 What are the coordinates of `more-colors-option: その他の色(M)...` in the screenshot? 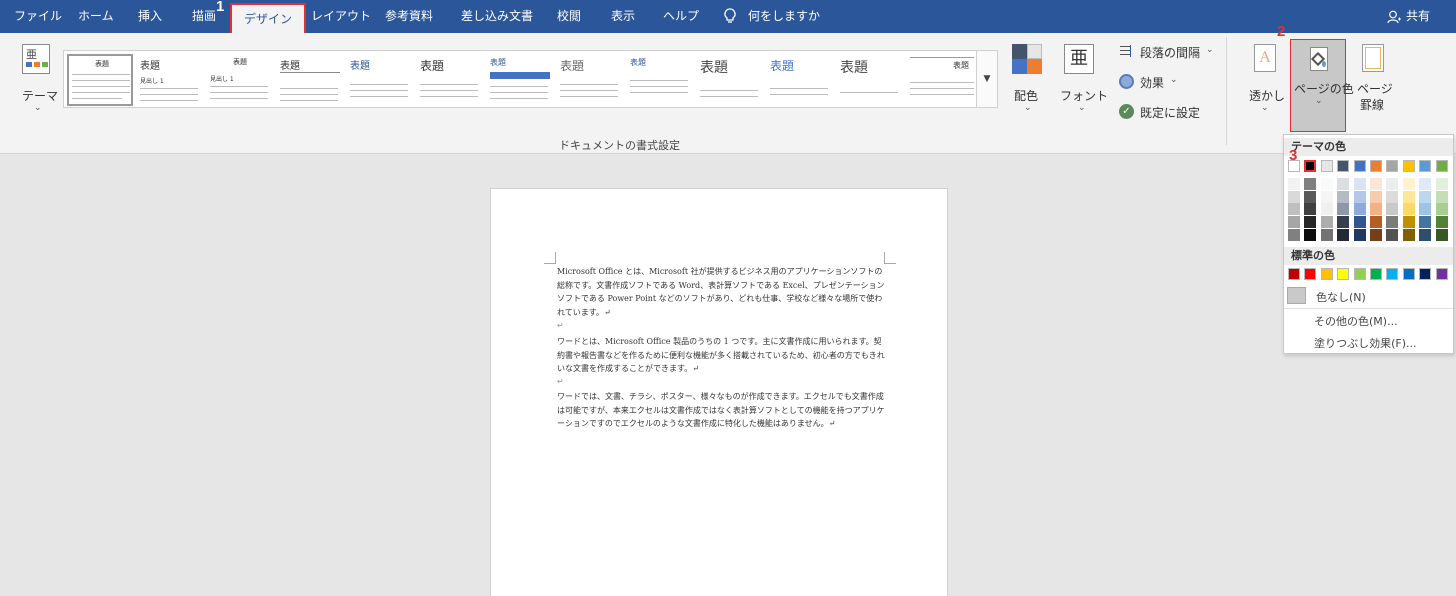 It's located at (1356, 321).